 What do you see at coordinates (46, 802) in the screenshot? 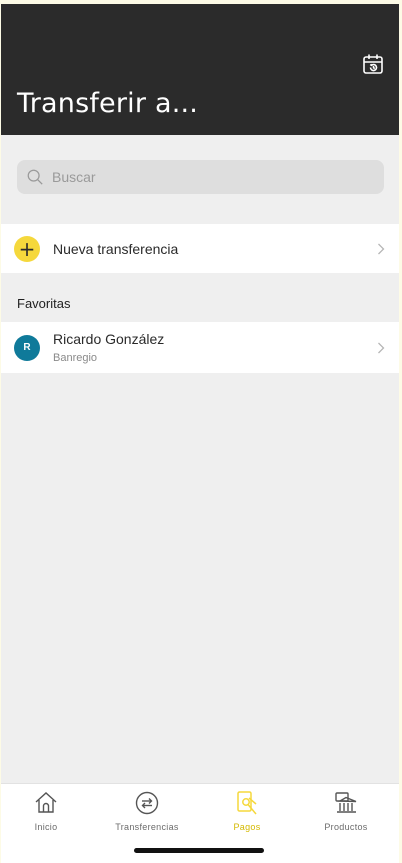
I see `home-icon` at bounding box center [46, 802].